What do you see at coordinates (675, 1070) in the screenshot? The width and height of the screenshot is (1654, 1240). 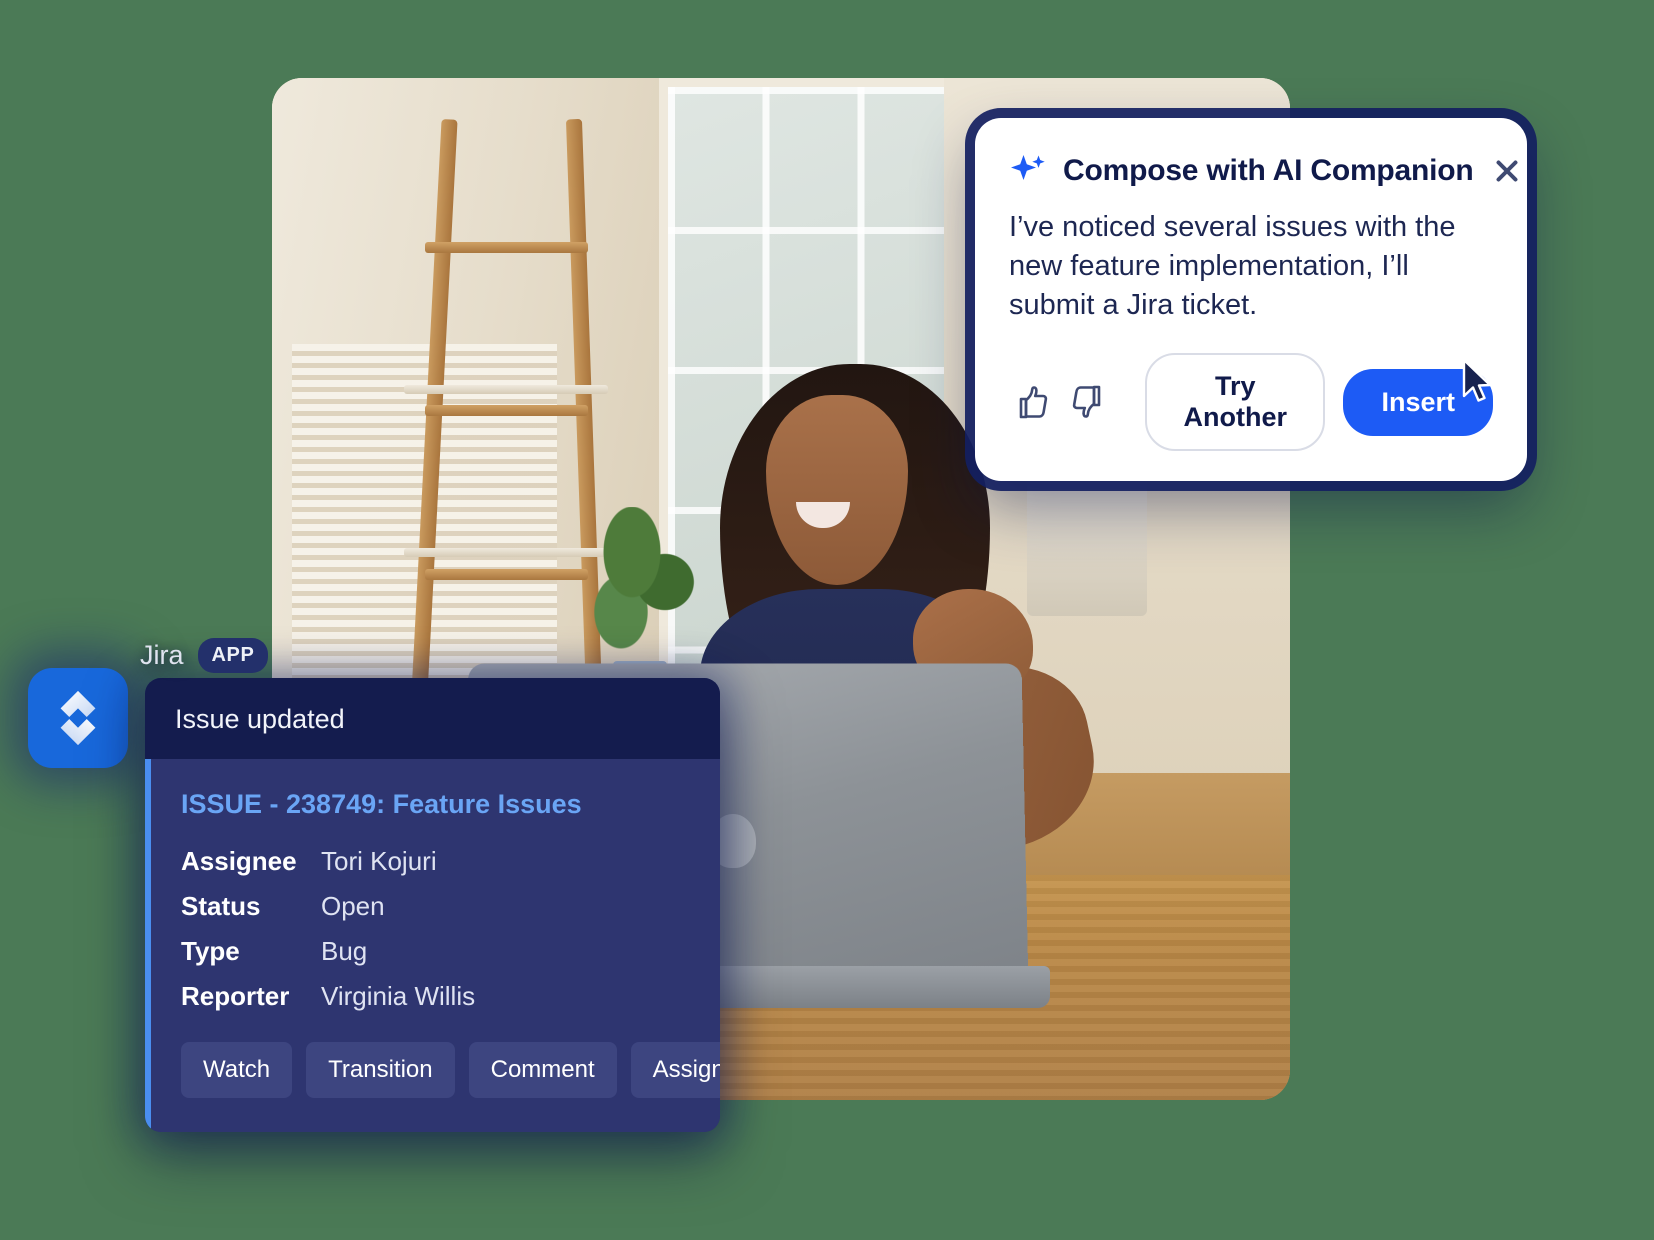 I see `assign-button: Assign` at bounding box center [675, 1070].